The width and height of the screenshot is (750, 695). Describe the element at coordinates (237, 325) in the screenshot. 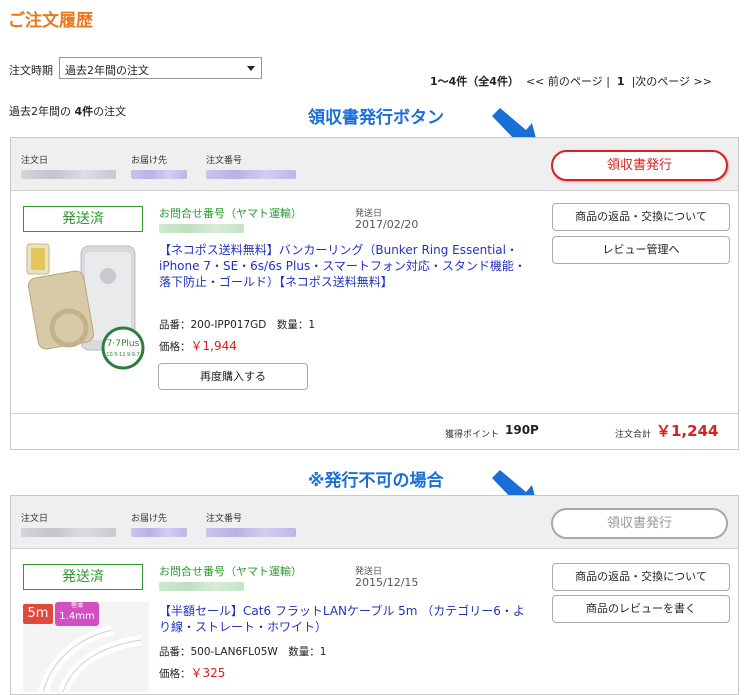

I see `product-sku: 品番：200-IPP017GD 数量：1` at that location.